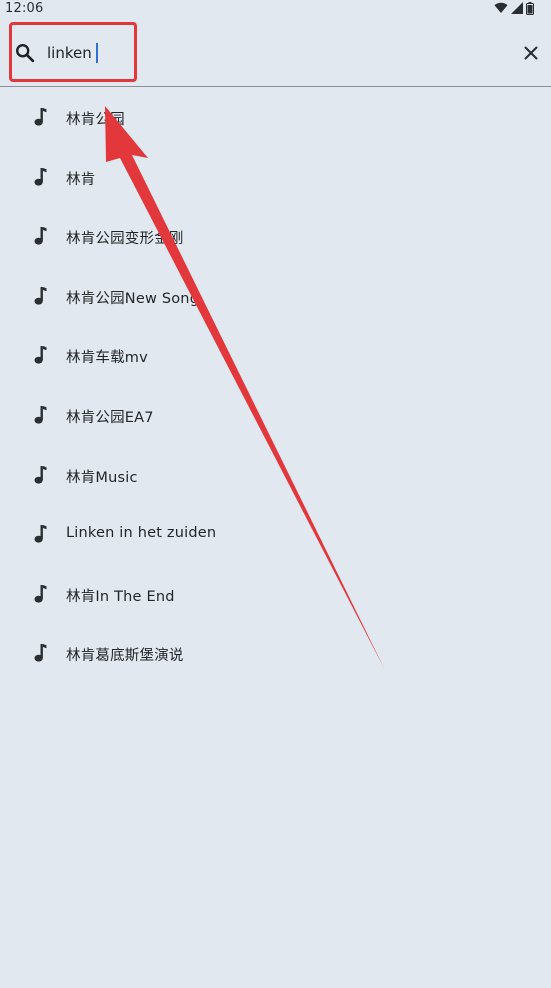 This screenshot has height=988, width=551. I want to click on close-icon, so click(531, 53).